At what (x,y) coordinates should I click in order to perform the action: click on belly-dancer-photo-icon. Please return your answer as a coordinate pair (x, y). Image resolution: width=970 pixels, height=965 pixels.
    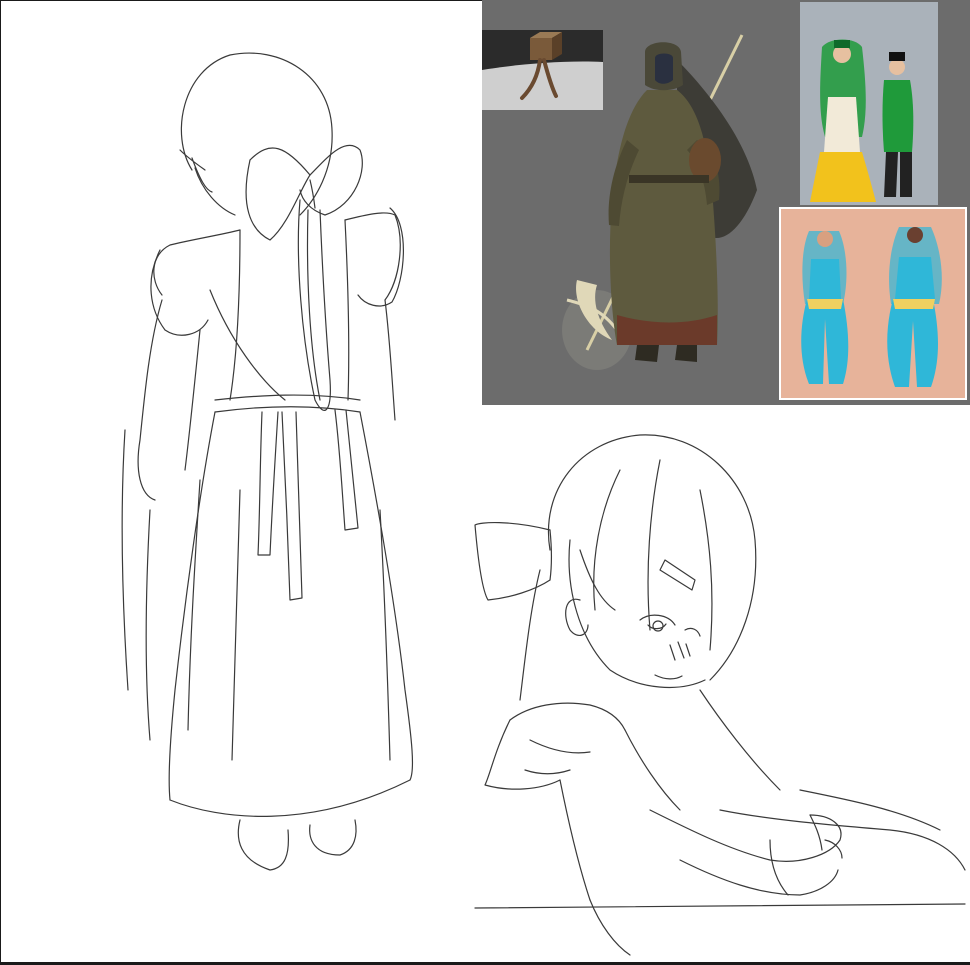
    Looking at the image, I should click on (873, 303).